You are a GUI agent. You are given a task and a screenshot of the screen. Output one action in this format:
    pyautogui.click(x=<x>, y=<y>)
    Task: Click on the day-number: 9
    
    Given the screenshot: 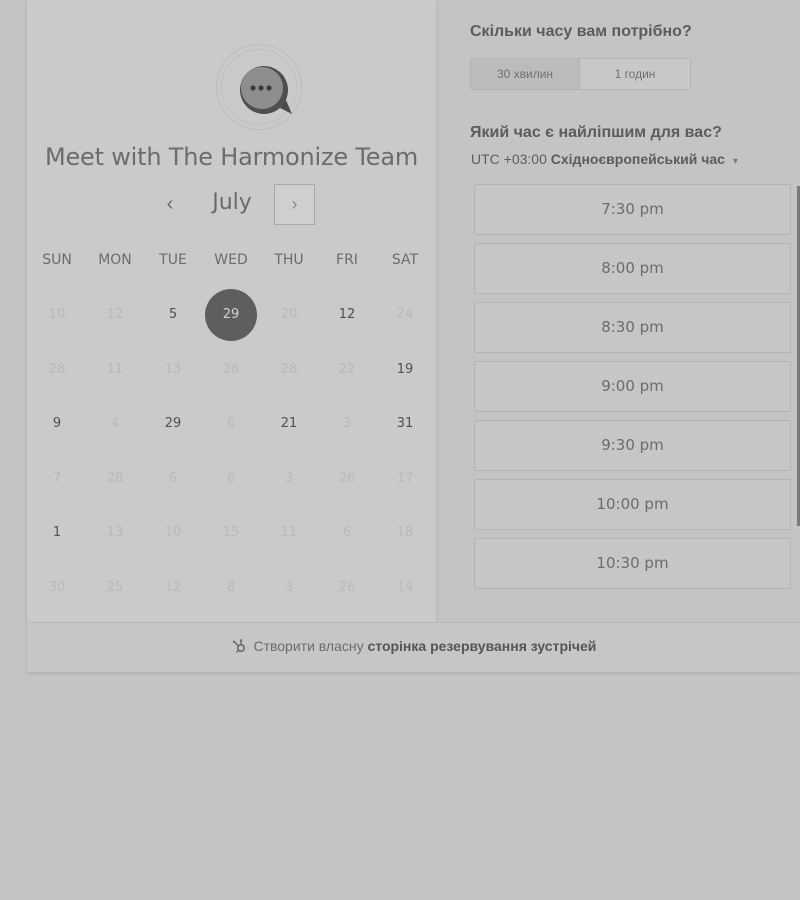 What is the action you would take?
    pyautogui.click(x=57, y=423)
    